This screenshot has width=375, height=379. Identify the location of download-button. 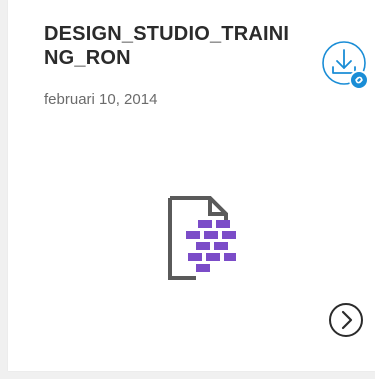
(347, 66).